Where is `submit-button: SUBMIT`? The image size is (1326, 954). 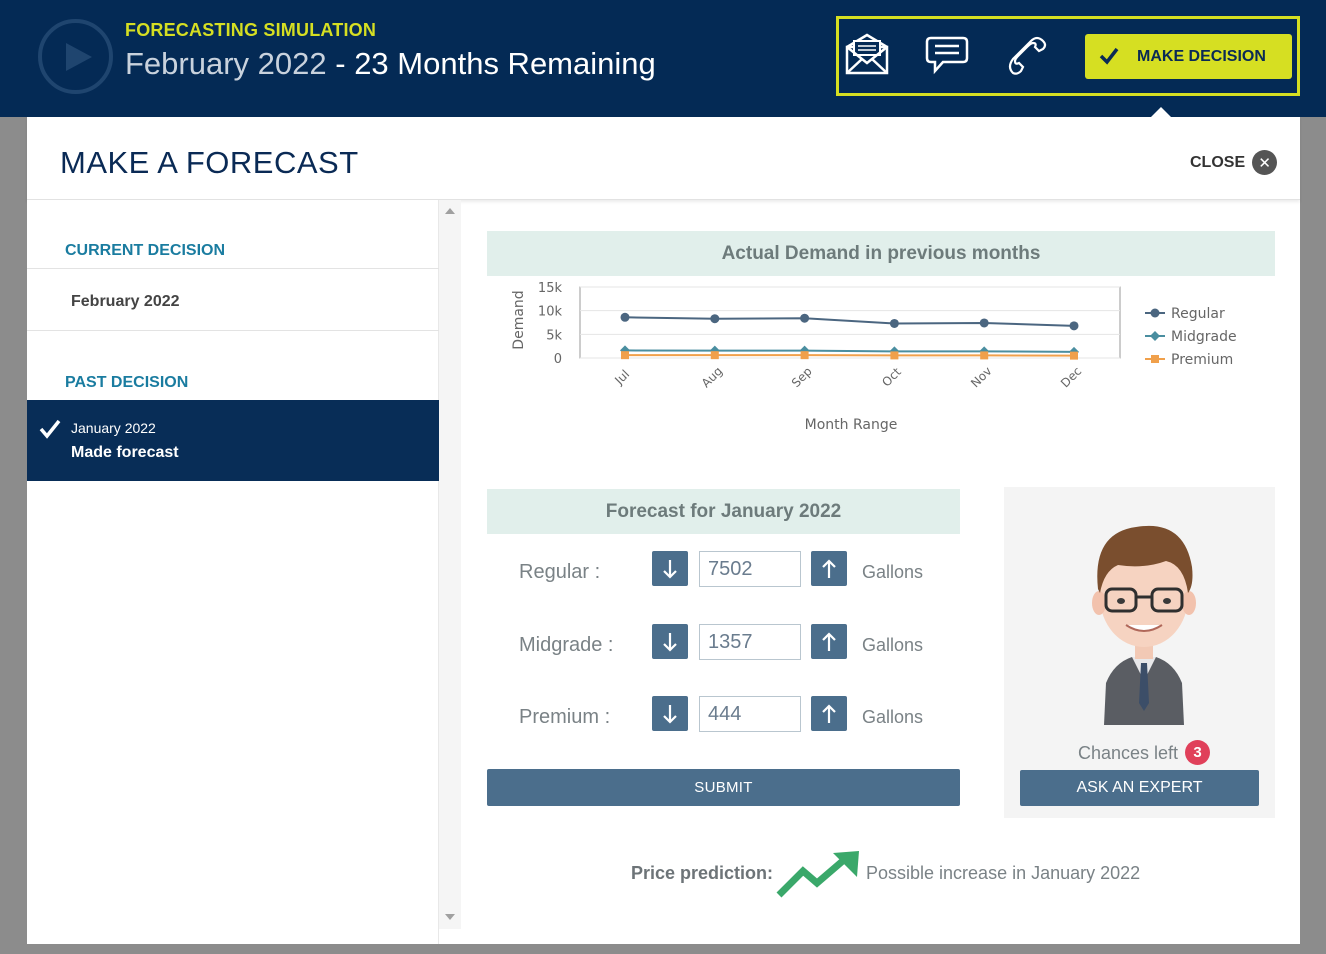 submit-button: SUBMIT is located at coordinates (723, 787).